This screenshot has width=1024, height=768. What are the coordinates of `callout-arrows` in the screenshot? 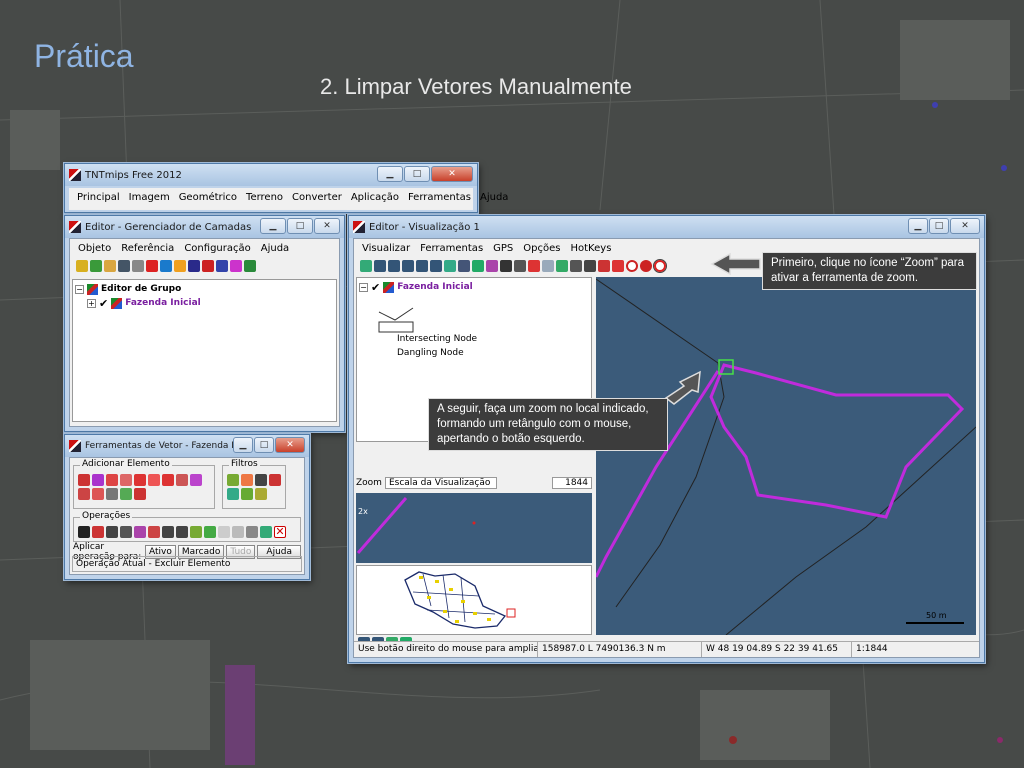 It's located at (712, 328).